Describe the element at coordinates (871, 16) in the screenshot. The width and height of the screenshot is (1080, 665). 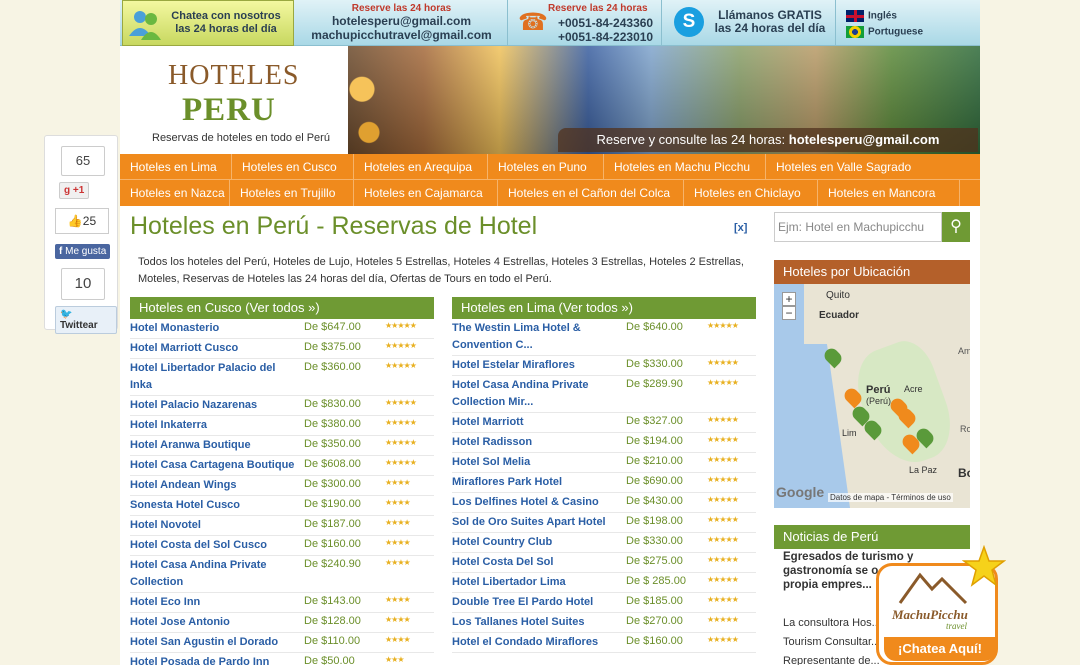
I see `lang-english: Inglés` at that location.